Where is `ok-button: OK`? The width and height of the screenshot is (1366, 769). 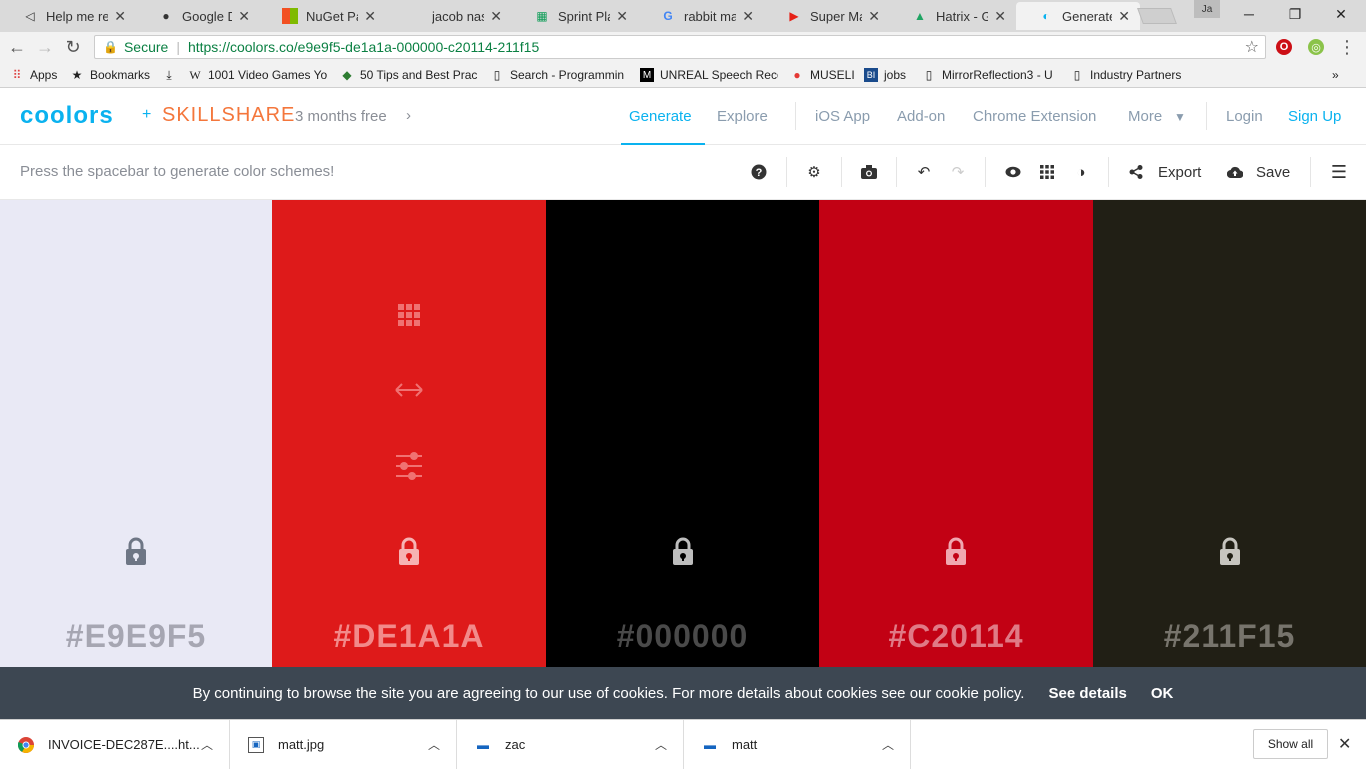 ok-button: OK is located at coordinates (1162, 693).